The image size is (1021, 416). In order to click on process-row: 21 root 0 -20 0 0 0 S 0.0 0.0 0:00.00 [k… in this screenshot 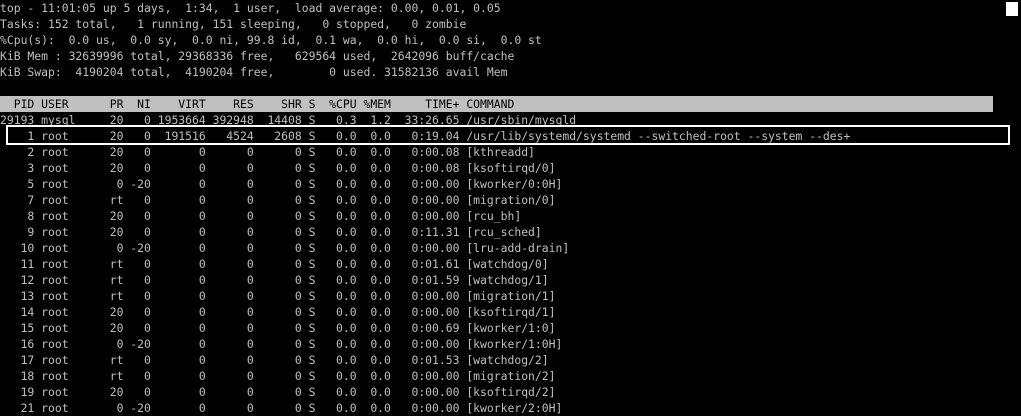, I will do `click(281, 408)`.